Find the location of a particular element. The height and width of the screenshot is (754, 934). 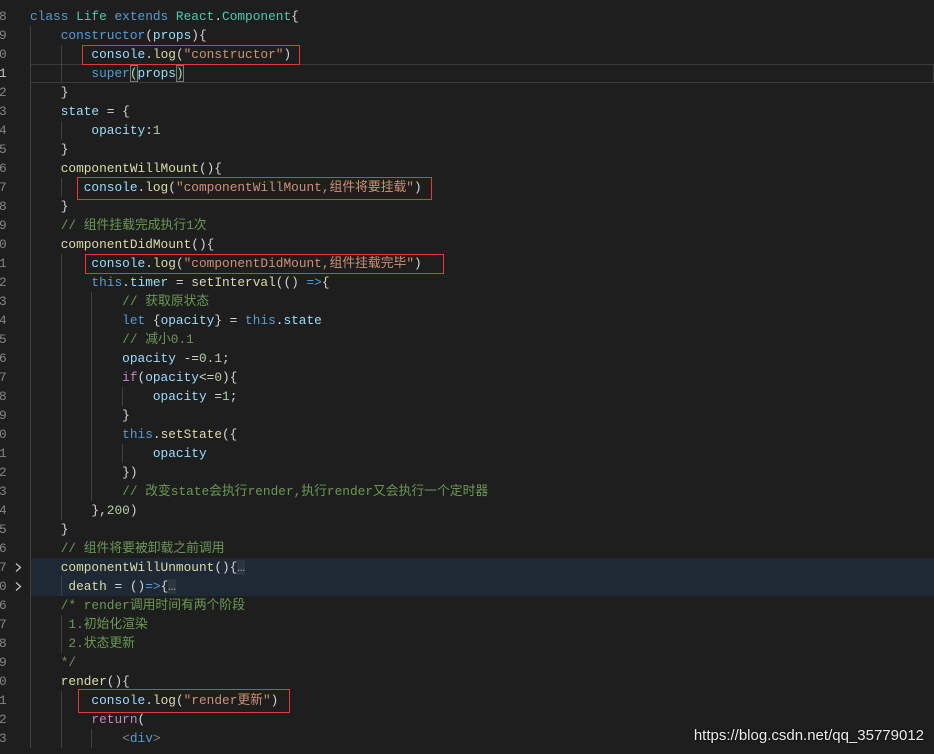

bracket-match-close is located at coordinates (179, 73).